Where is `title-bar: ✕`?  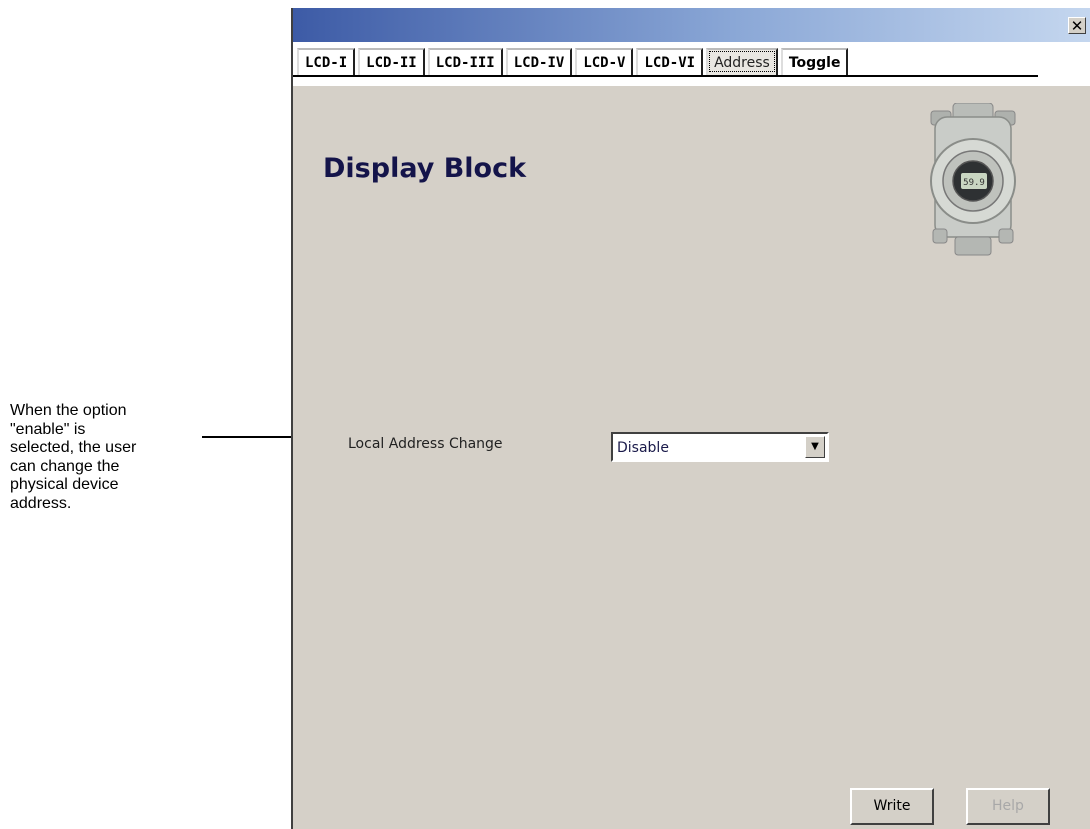
title-bar: ✕ is located at coordinates (691, 25).